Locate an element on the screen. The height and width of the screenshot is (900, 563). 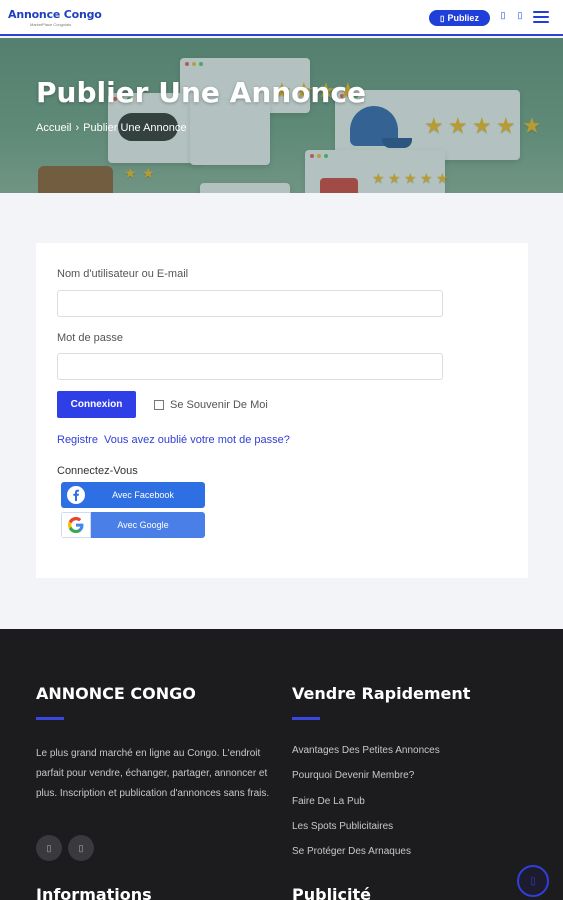
breadcrumb: Accueil › Publier Une Annonce is located at coordinates (111, 128).